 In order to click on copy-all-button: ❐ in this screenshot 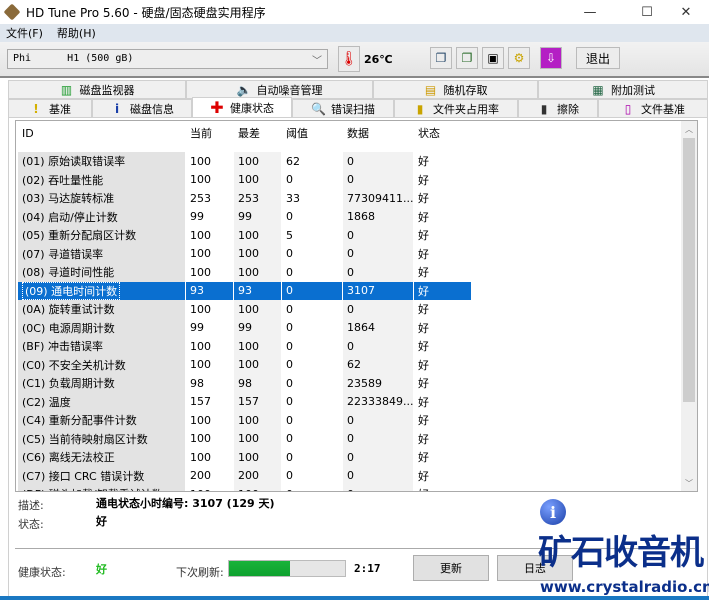, I will do `click(467, 58)`.